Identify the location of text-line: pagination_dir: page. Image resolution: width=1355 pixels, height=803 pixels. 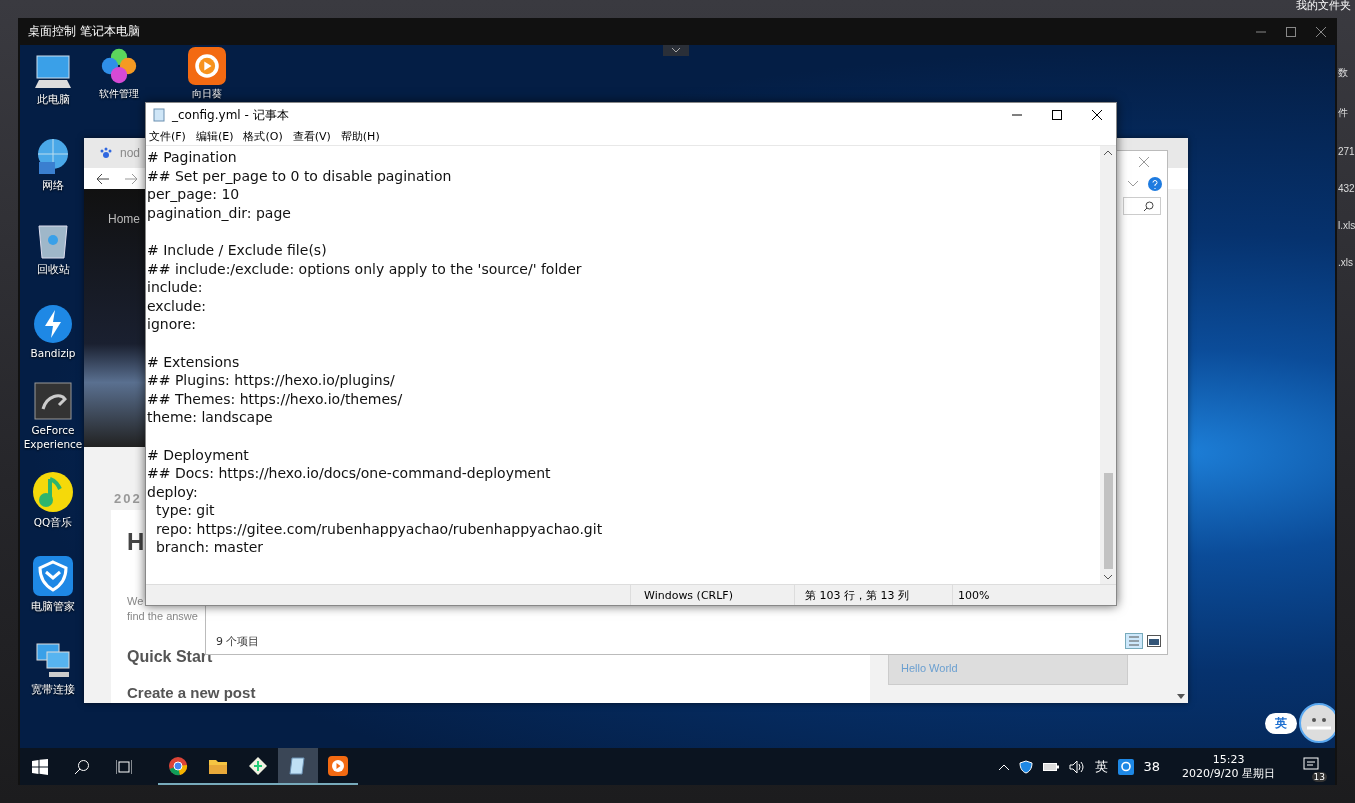
(219, 213).